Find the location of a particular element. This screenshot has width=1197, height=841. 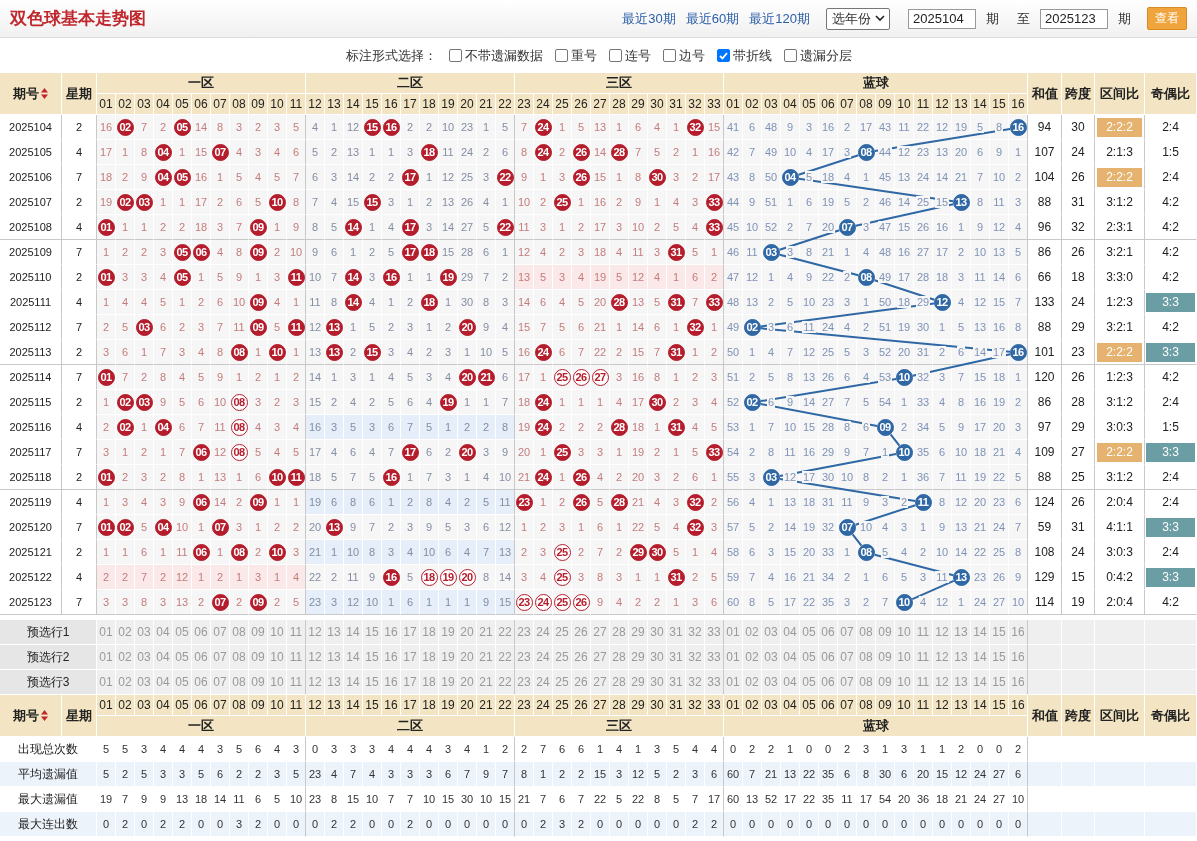

to-period-field: 2025123 is located at coordinates (1074, 18).